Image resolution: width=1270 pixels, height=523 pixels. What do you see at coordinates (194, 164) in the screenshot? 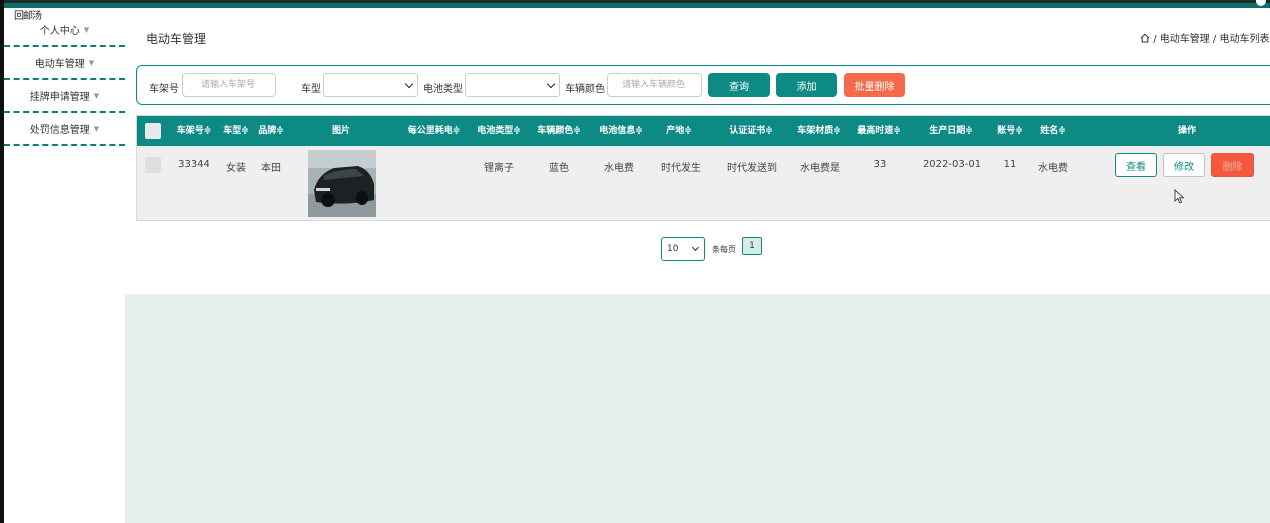
I see `cell-frame-no: 33344` at bounding box center [194, 164].